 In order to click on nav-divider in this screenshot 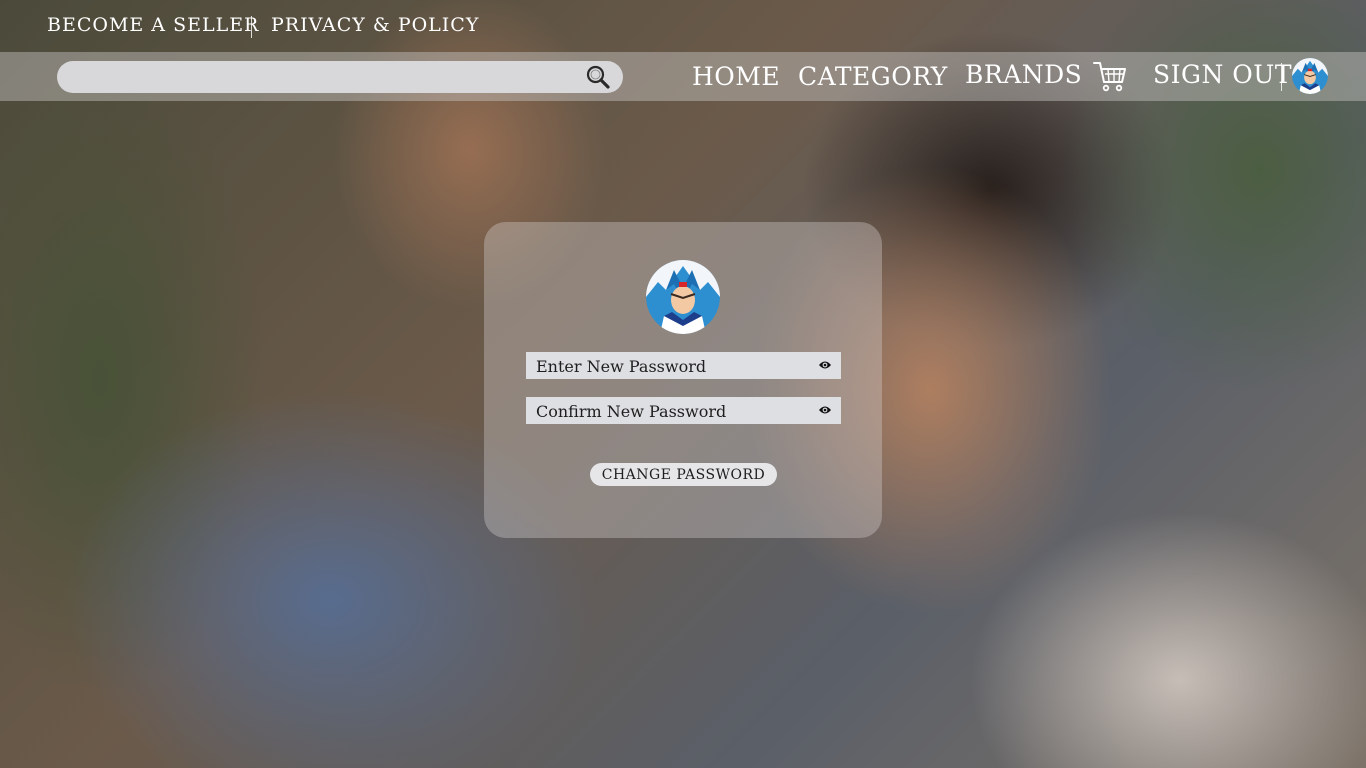, I will do `click(1281, 77)`.